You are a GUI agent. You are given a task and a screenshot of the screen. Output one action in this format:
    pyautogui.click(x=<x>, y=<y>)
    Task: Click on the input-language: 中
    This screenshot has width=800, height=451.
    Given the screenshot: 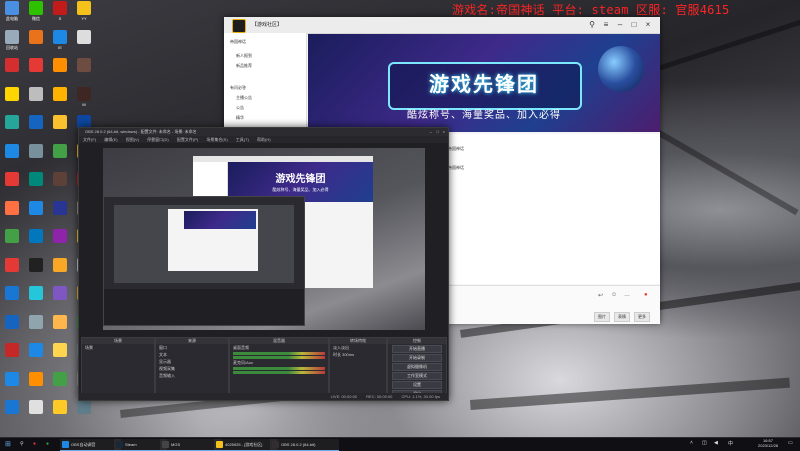 What is the action you would take?
    pyautogui.click(x=730, y=443)
    